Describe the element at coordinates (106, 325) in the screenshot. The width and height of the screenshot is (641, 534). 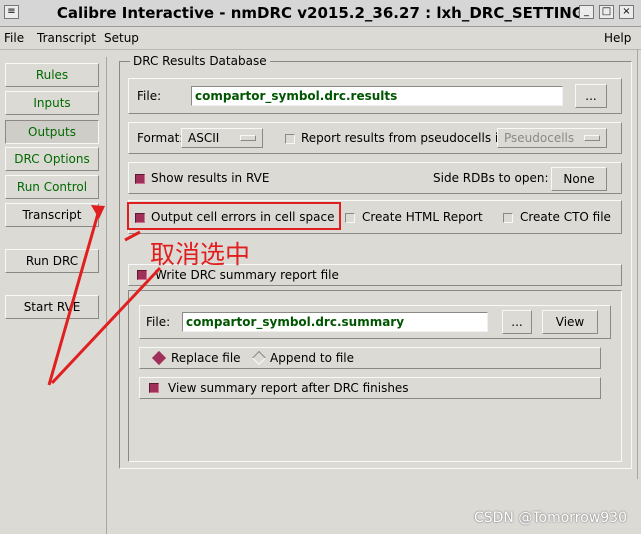
I see `annotation-arrow-line` at that location.